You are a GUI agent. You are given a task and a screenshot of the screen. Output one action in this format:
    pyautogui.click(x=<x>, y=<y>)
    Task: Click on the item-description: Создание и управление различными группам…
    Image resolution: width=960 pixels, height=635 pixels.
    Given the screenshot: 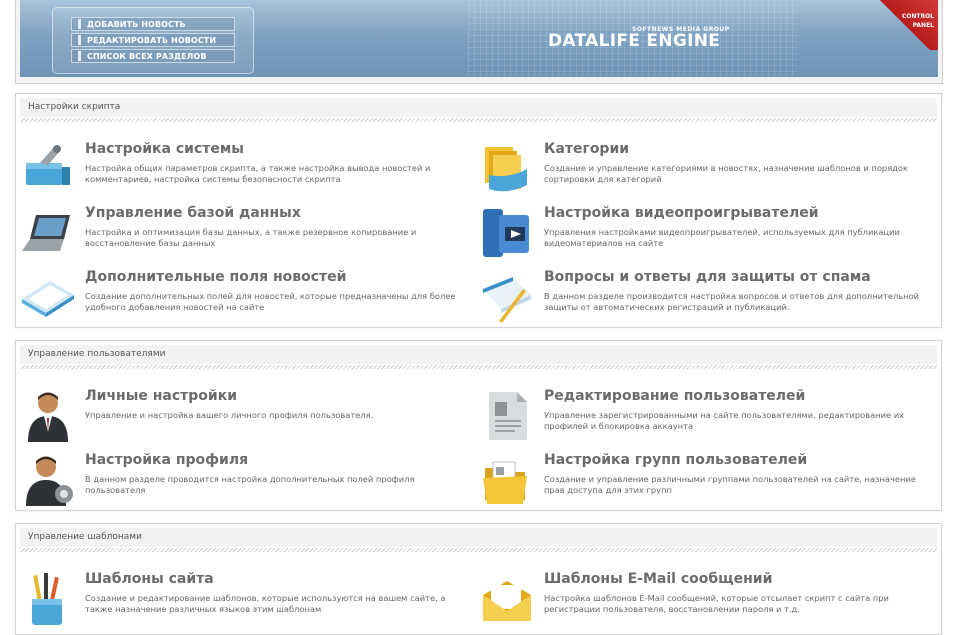 What is the action you would take?
    pyautogui.click(x=730, y=484)
    